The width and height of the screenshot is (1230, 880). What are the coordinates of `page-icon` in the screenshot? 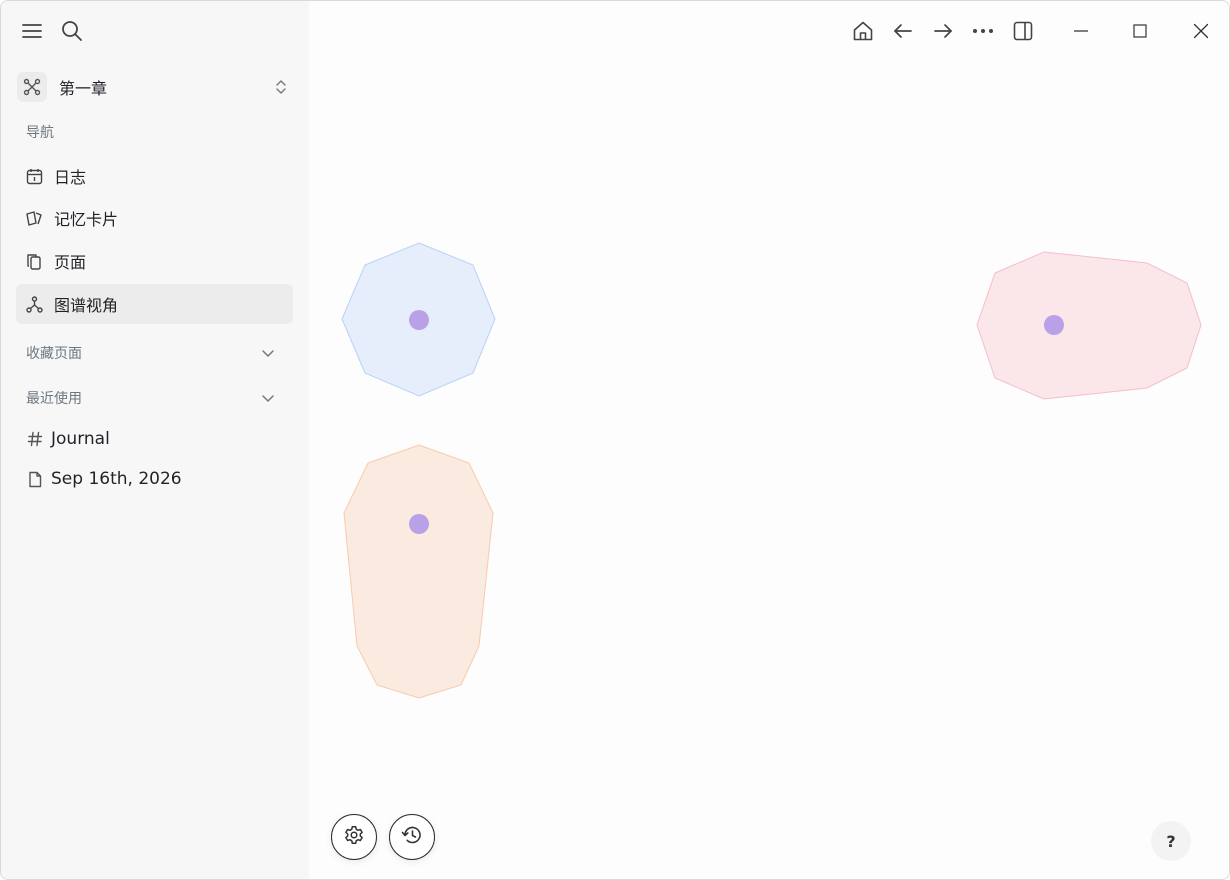 It's located at (35, 479).